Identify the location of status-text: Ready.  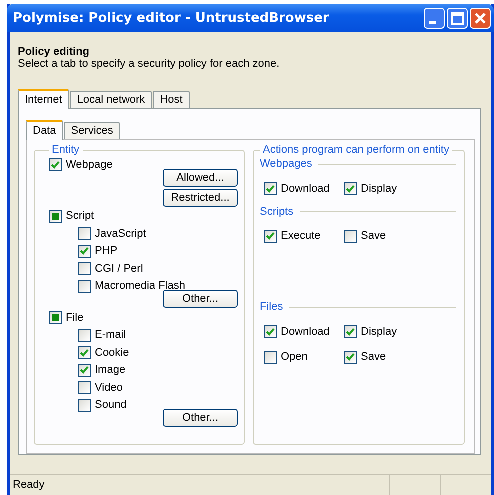
(29, 485).